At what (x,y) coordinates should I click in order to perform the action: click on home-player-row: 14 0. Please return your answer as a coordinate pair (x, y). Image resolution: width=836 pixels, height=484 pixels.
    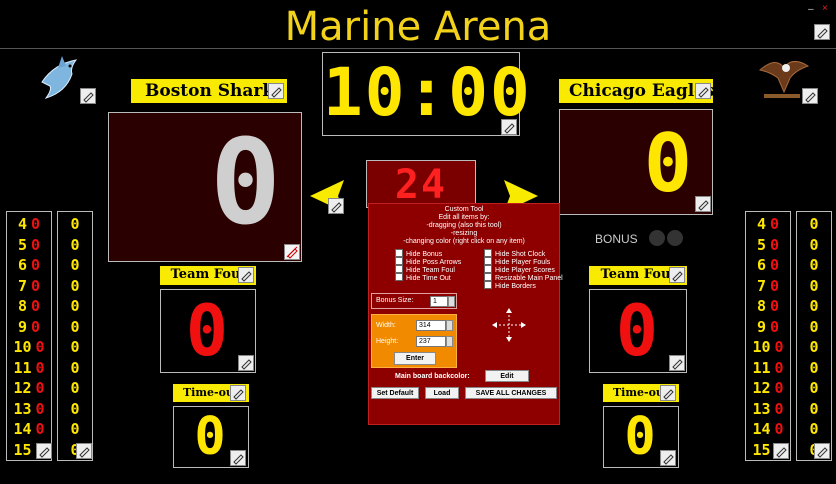
    Looking at the image, I should click on (29, 429).